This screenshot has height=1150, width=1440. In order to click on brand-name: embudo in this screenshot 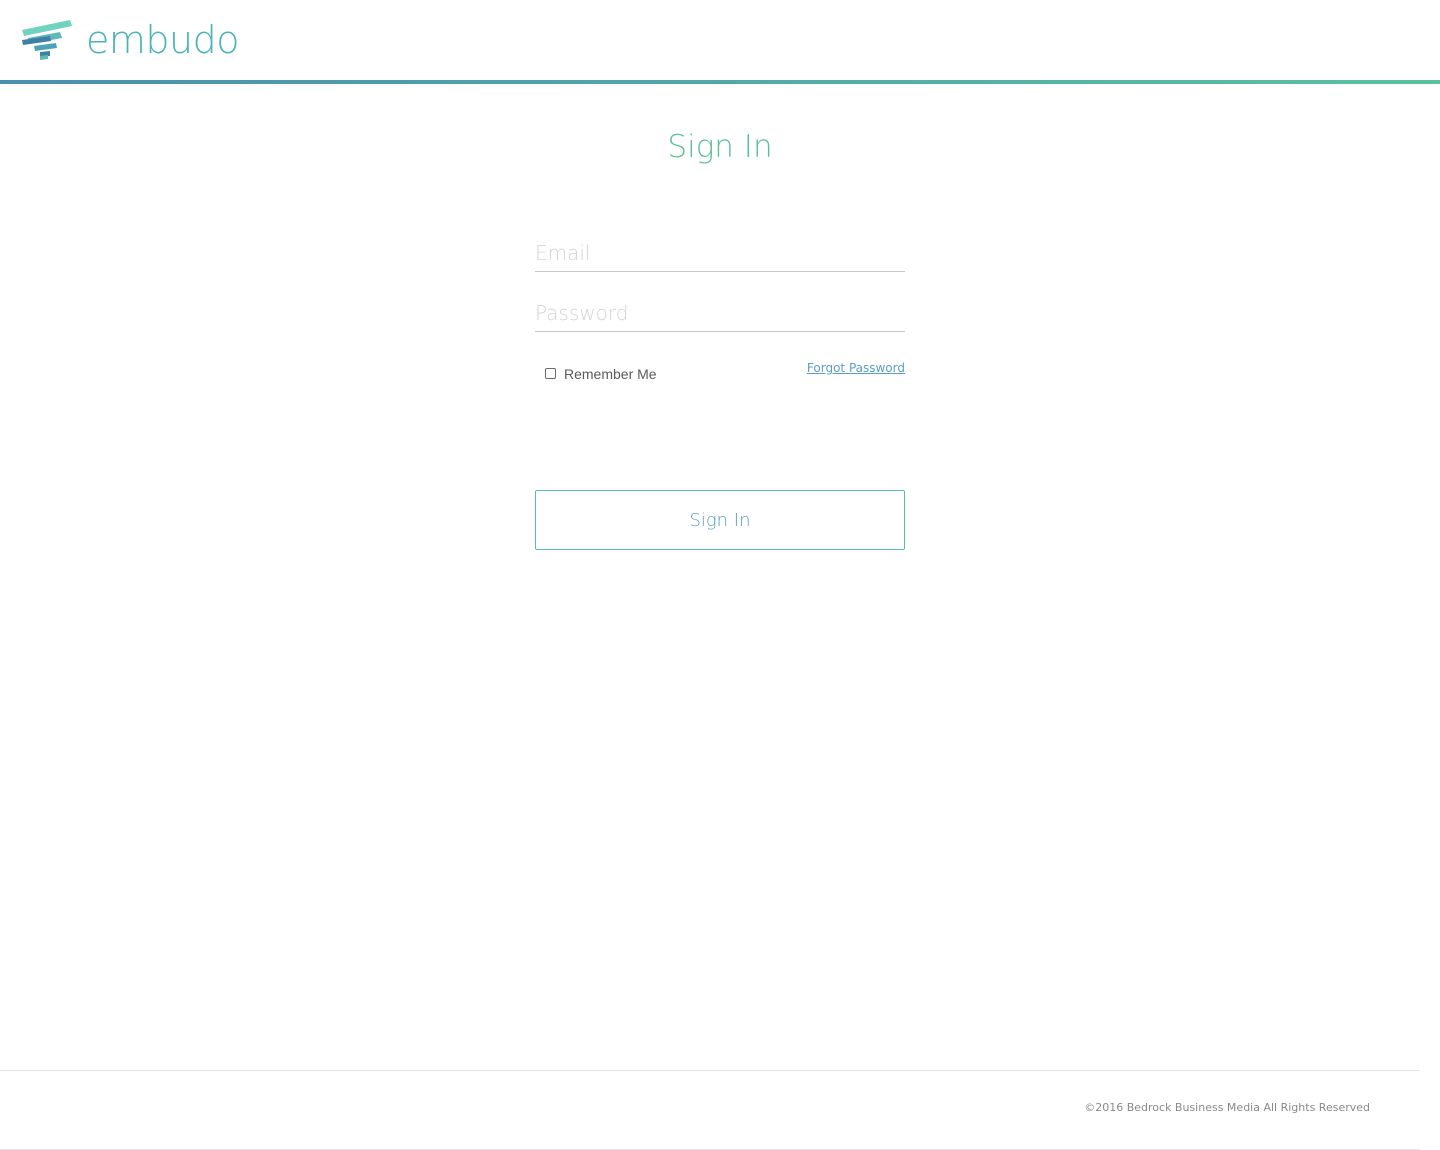, I will do `click(162, 40)`.